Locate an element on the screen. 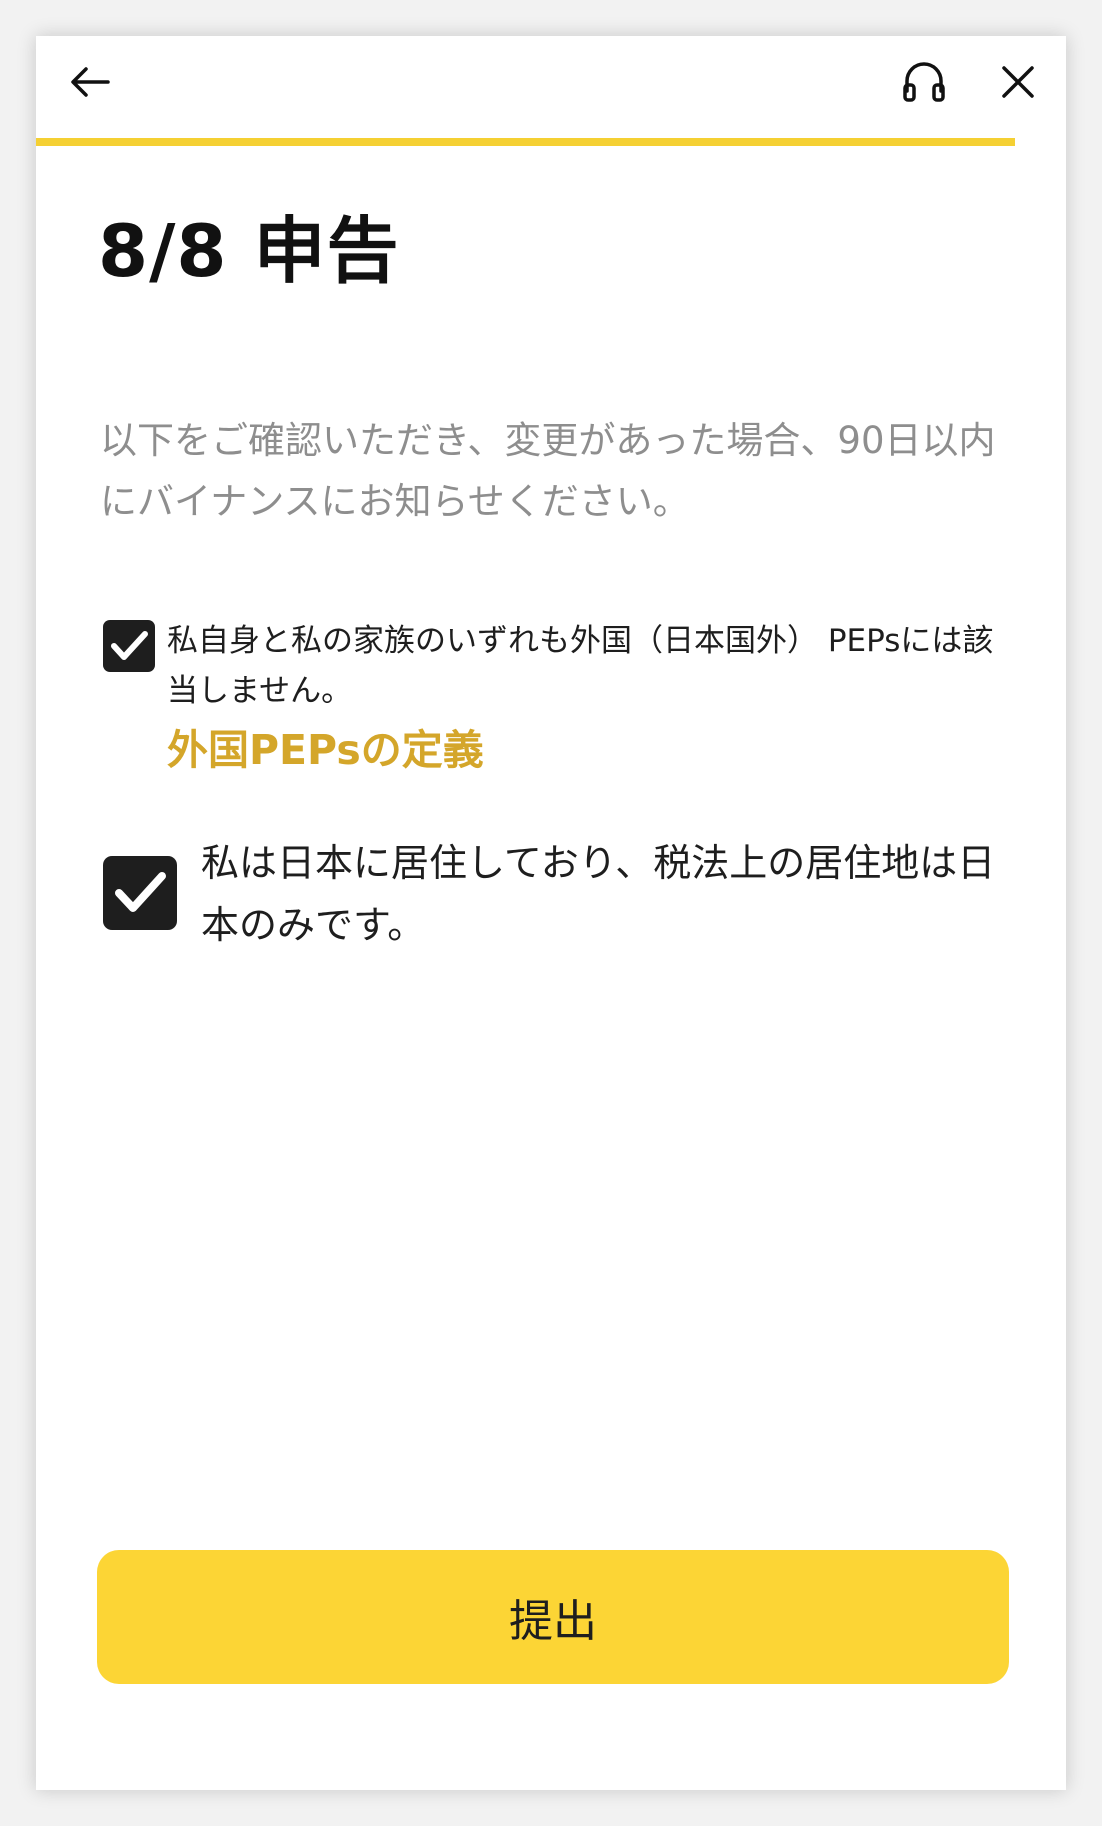 The width and height of the screenshot is (1102, 1826). arrow-left-icon is located at coordinates (90, 82).